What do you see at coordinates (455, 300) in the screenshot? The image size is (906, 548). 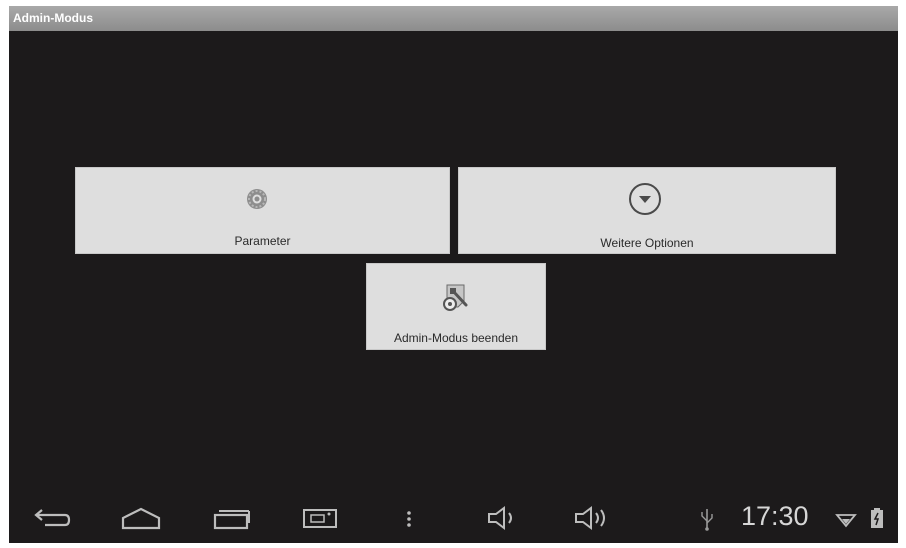 I see `tools-icon` at bounding box center [455, 300].